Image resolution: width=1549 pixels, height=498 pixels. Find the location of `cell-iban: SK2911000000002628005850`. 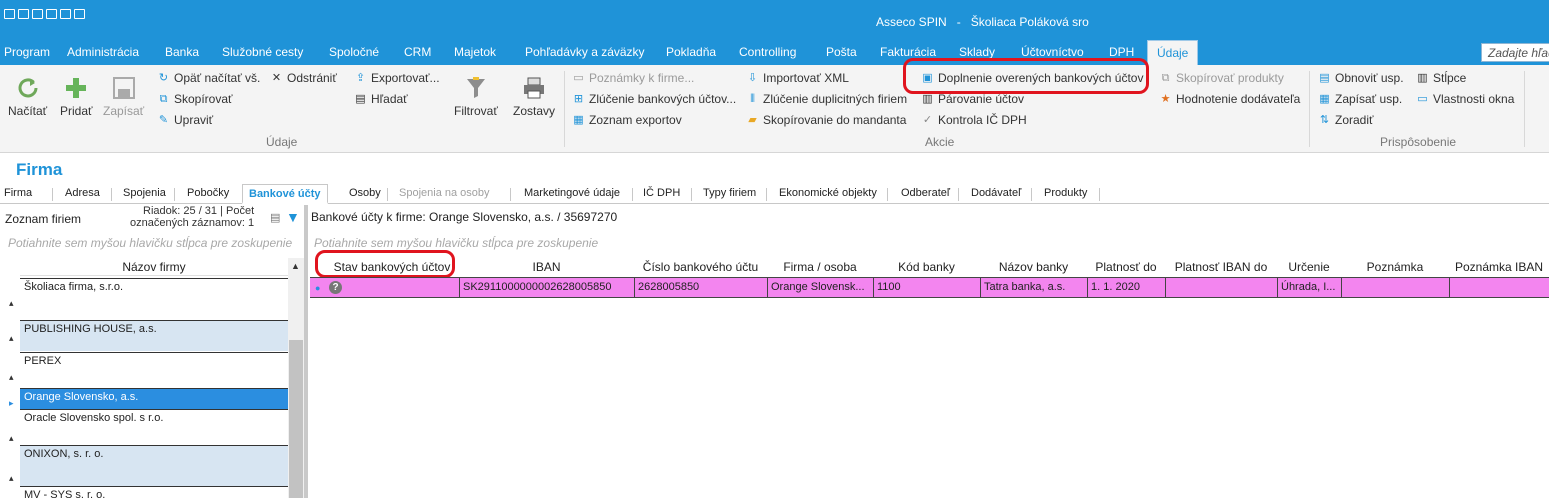

cell-iban: SK2911000000002628005850 is located at coordinates (546, 287).